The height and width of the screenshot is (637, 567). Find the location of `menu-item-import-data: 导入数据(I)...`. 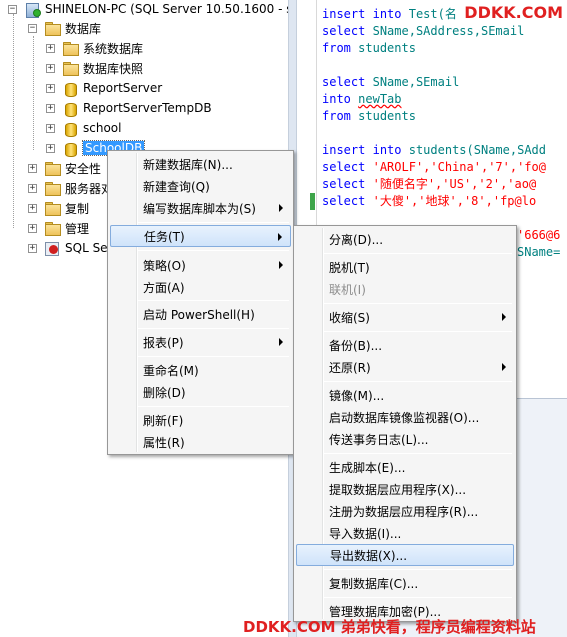

menu-item-import-data: 导入数据(I)... is located at coordinates (405, 533).